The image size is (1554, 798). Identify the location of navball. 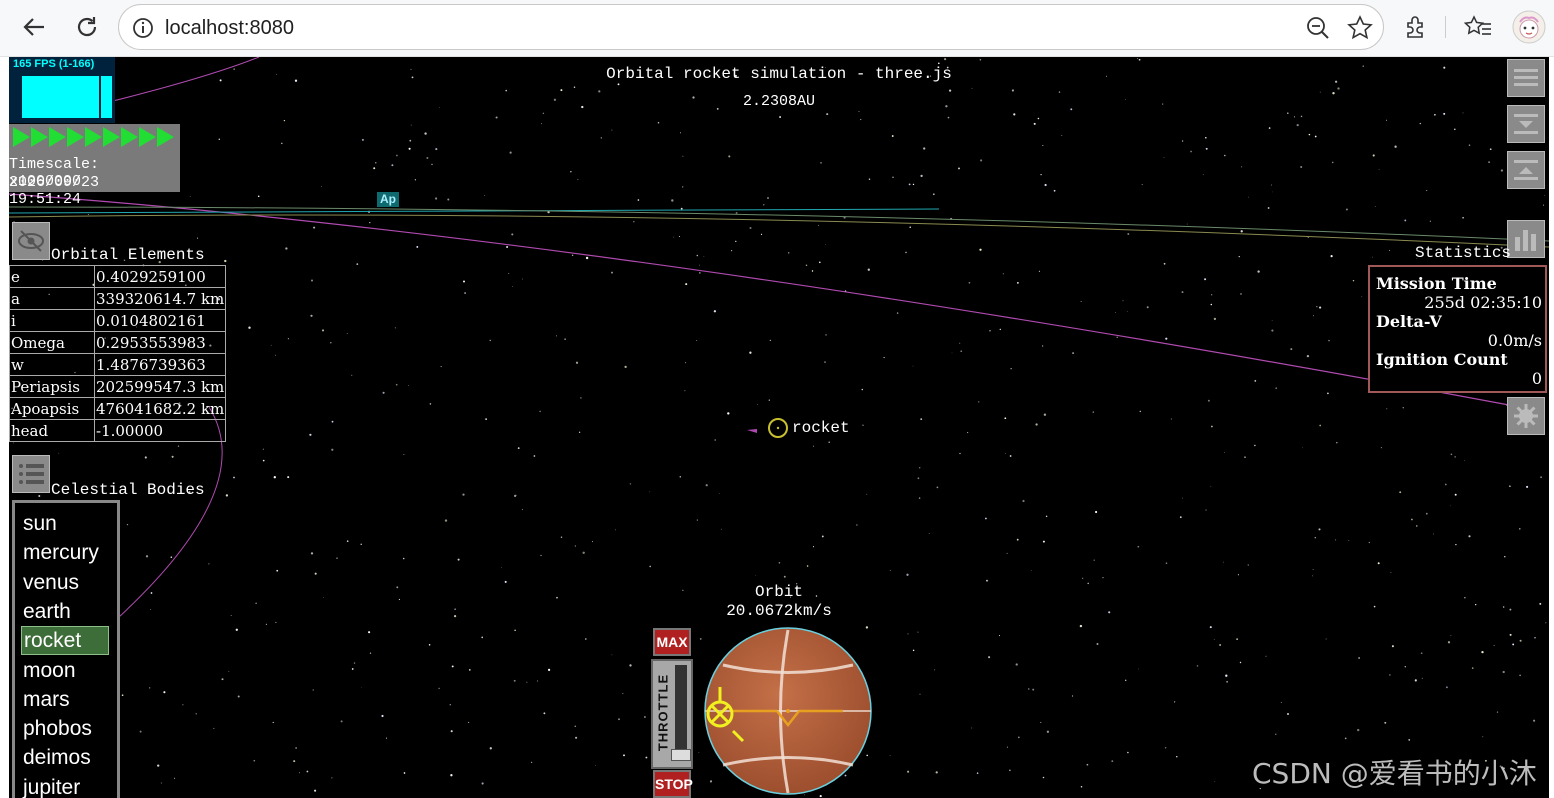
(788, 711).